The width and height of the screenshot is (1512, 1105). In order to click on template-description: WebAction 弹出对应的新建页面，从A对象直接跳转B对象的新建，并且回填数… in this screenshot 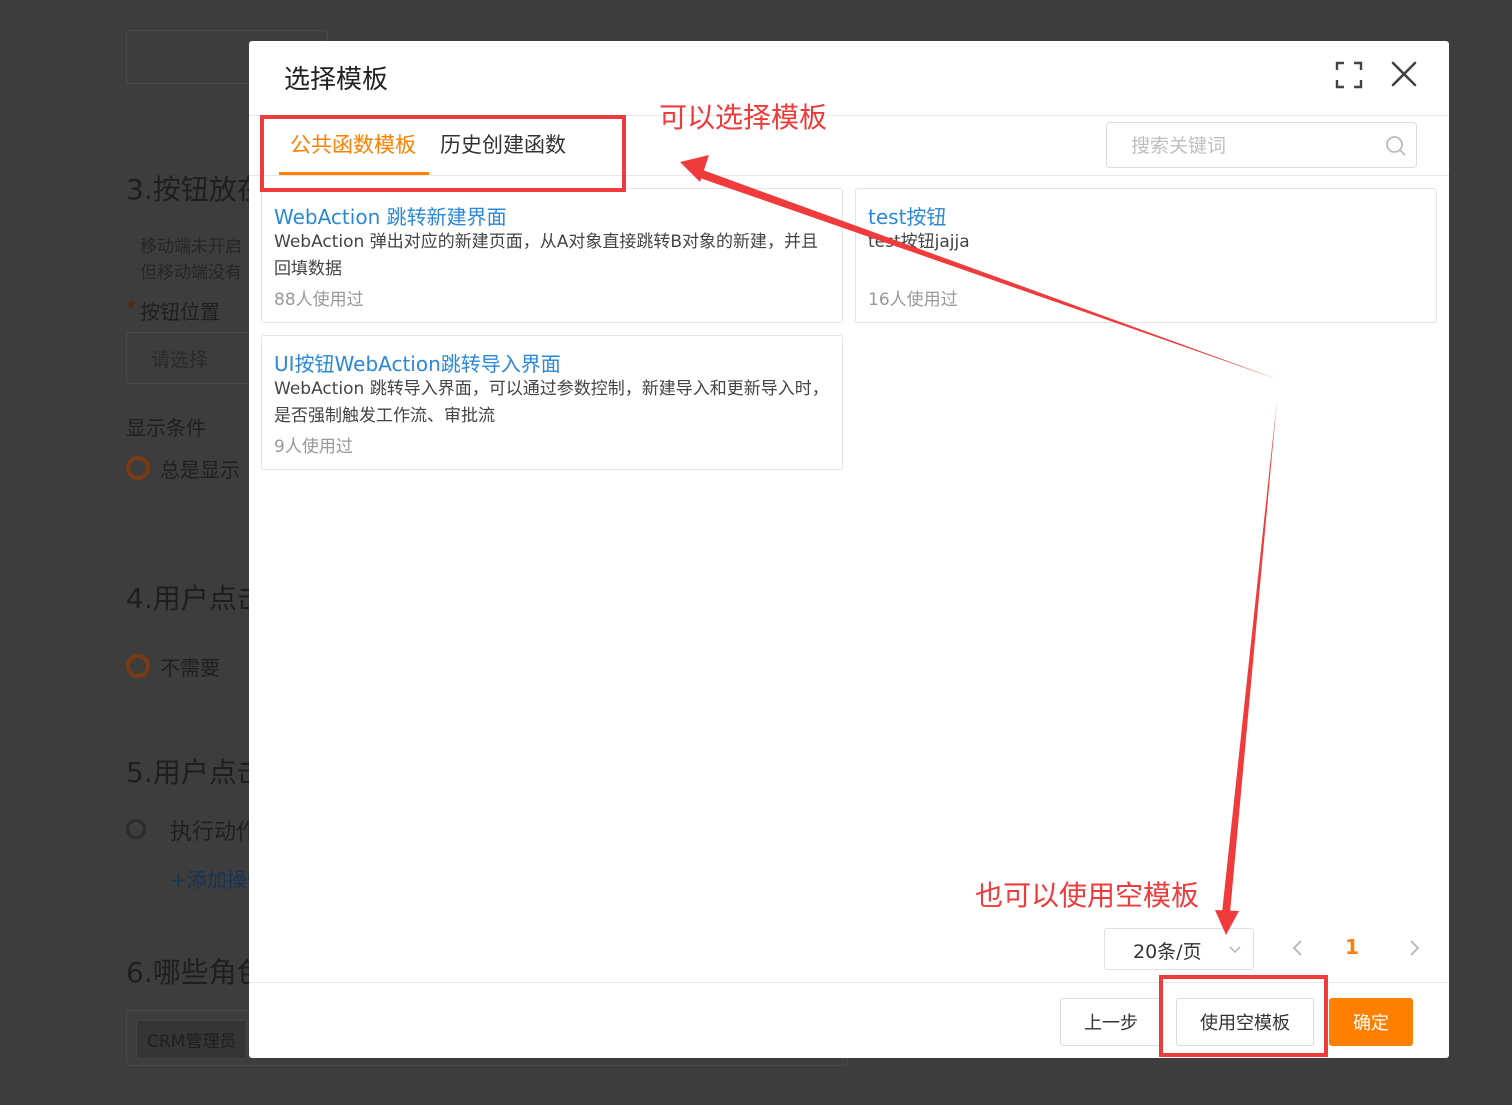, I will do `click(546, 255)`.